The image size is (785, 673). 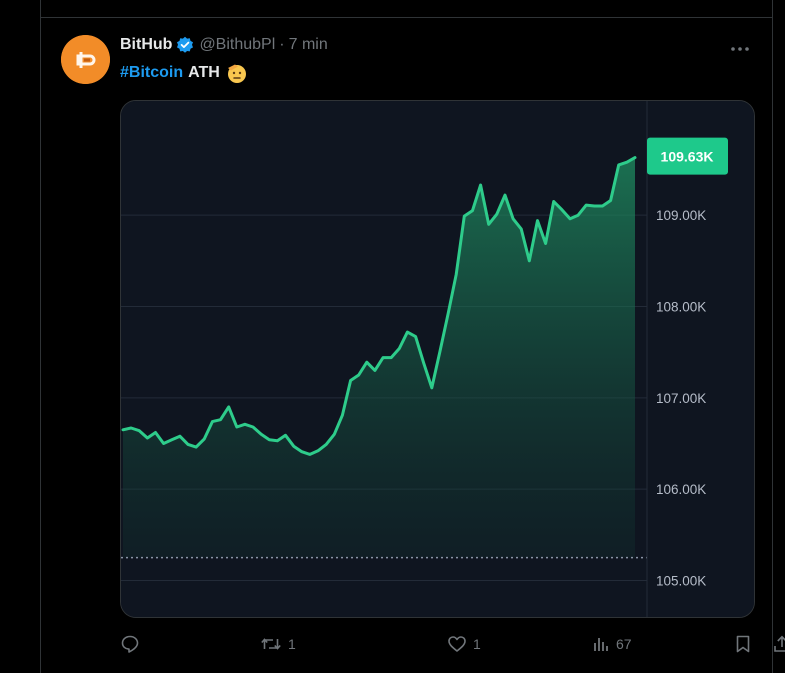 I want to click on tweet-body: ATH, so click(x=204, y=72).